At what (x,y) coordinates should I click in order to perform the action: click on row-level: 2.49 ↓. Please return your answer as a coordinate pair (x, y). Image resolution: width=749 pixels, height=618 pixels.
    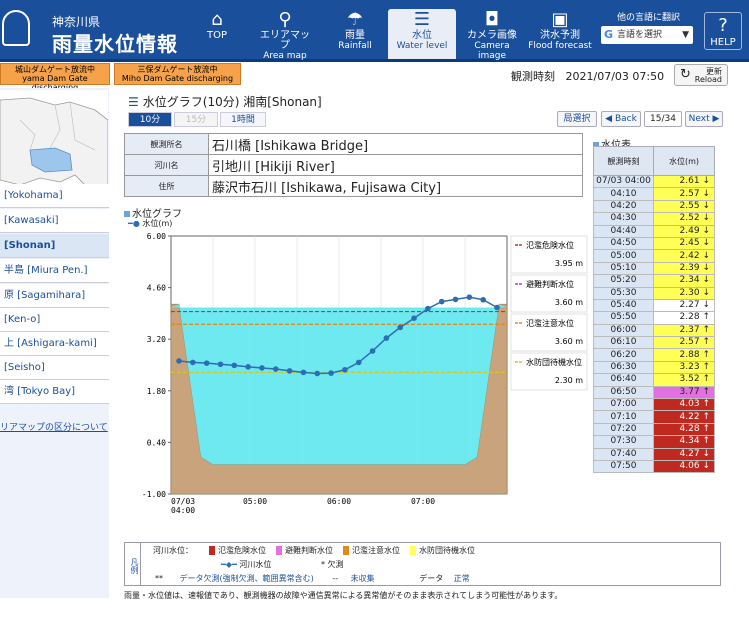
    Looking at the image, I should click on (684, 231).